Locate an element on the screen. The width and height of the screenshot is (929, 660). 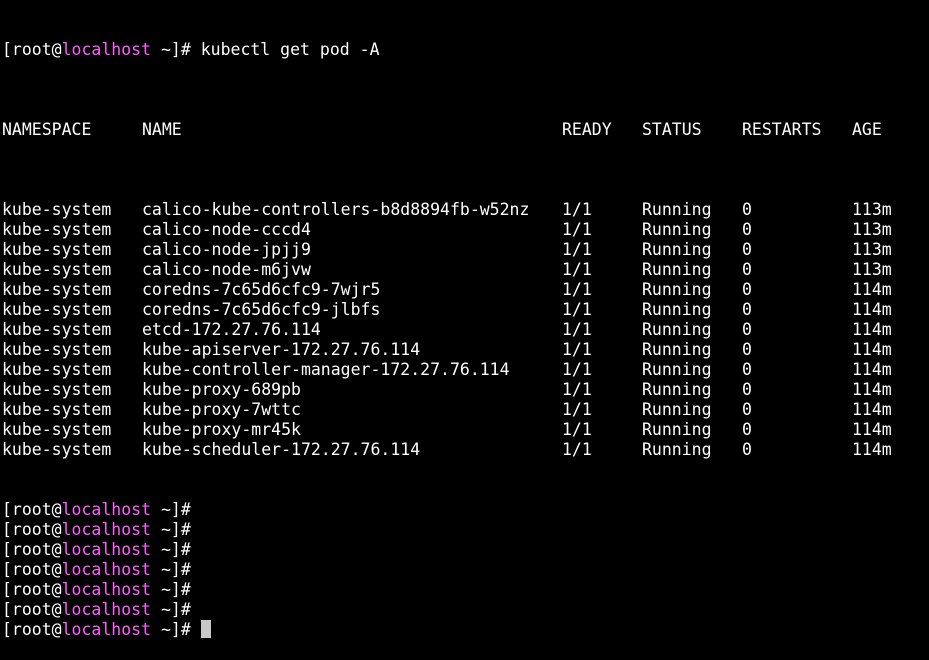
cell-pod-name: kube-scheduler-172.27.76.114 is located at coordinates (281, 449).